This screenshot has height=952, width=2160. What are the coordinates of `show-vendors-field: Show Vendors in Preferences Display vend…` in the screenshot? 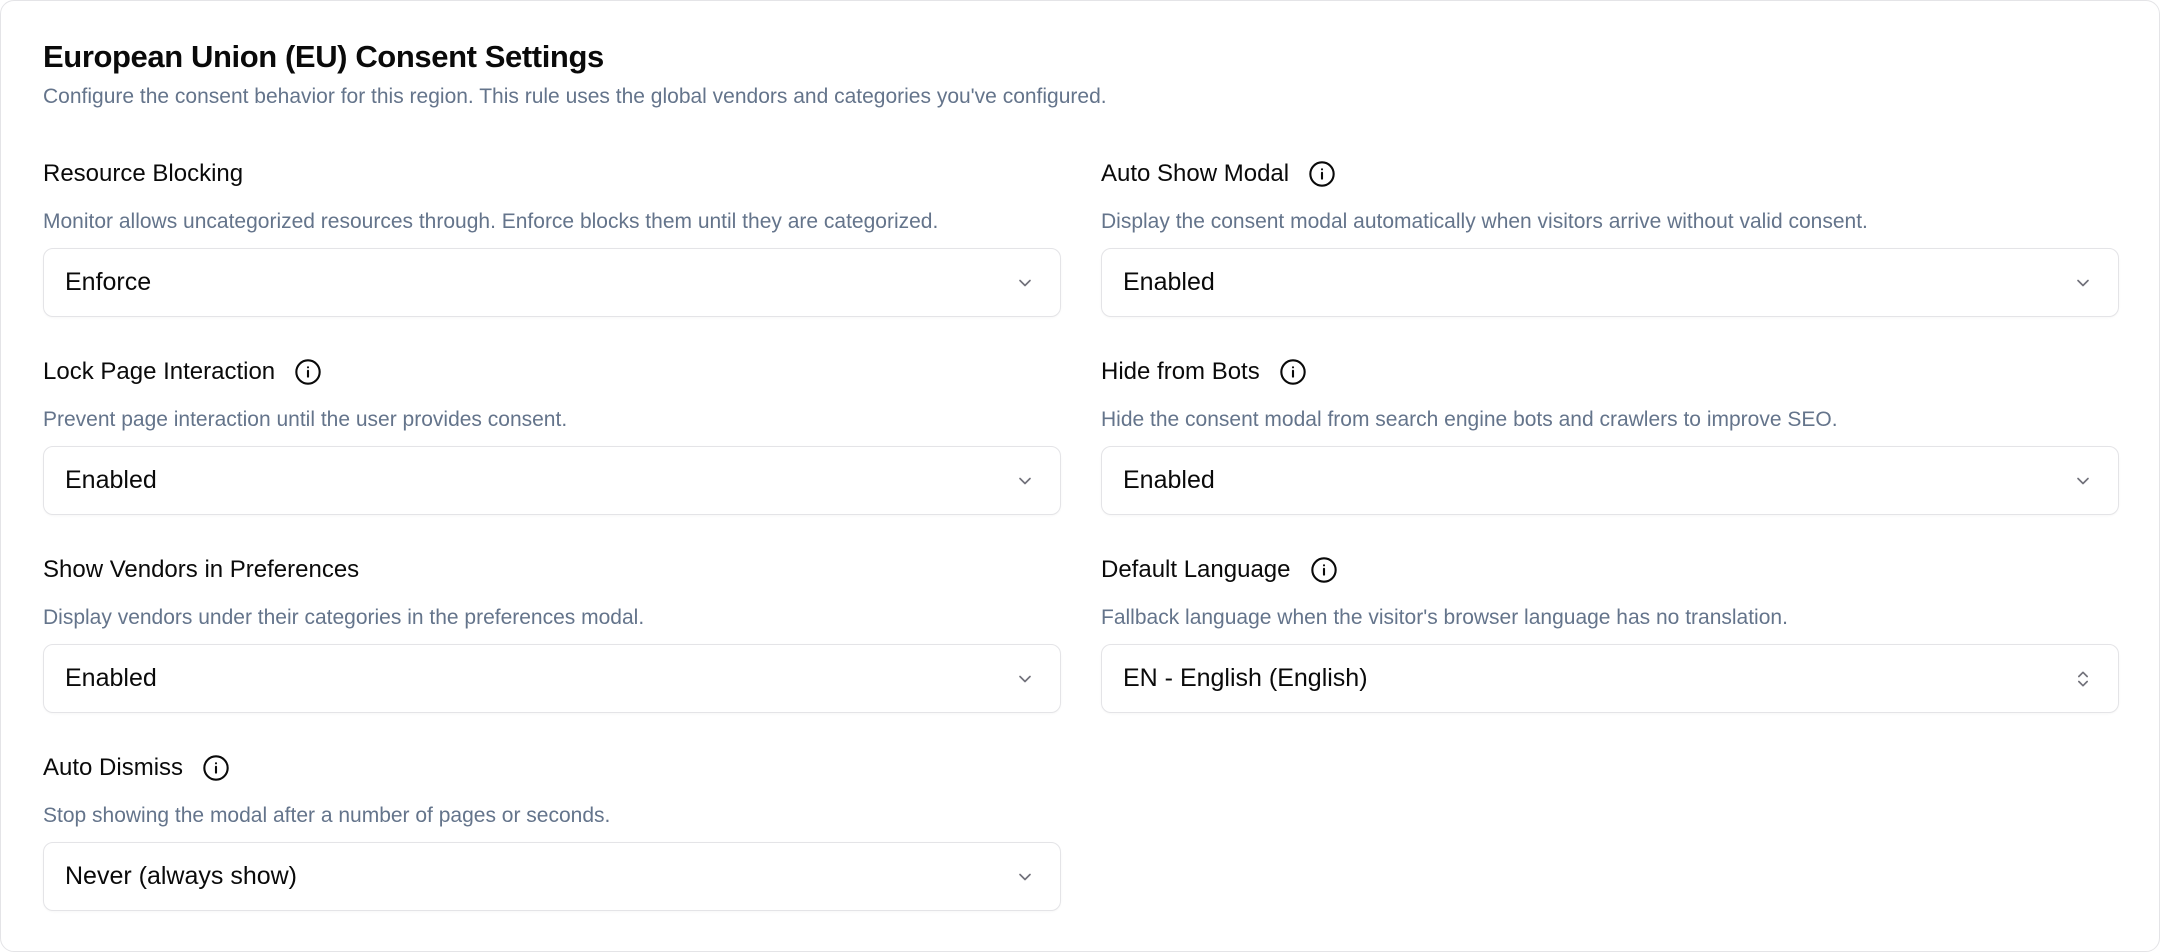 It's located at (552, 632).